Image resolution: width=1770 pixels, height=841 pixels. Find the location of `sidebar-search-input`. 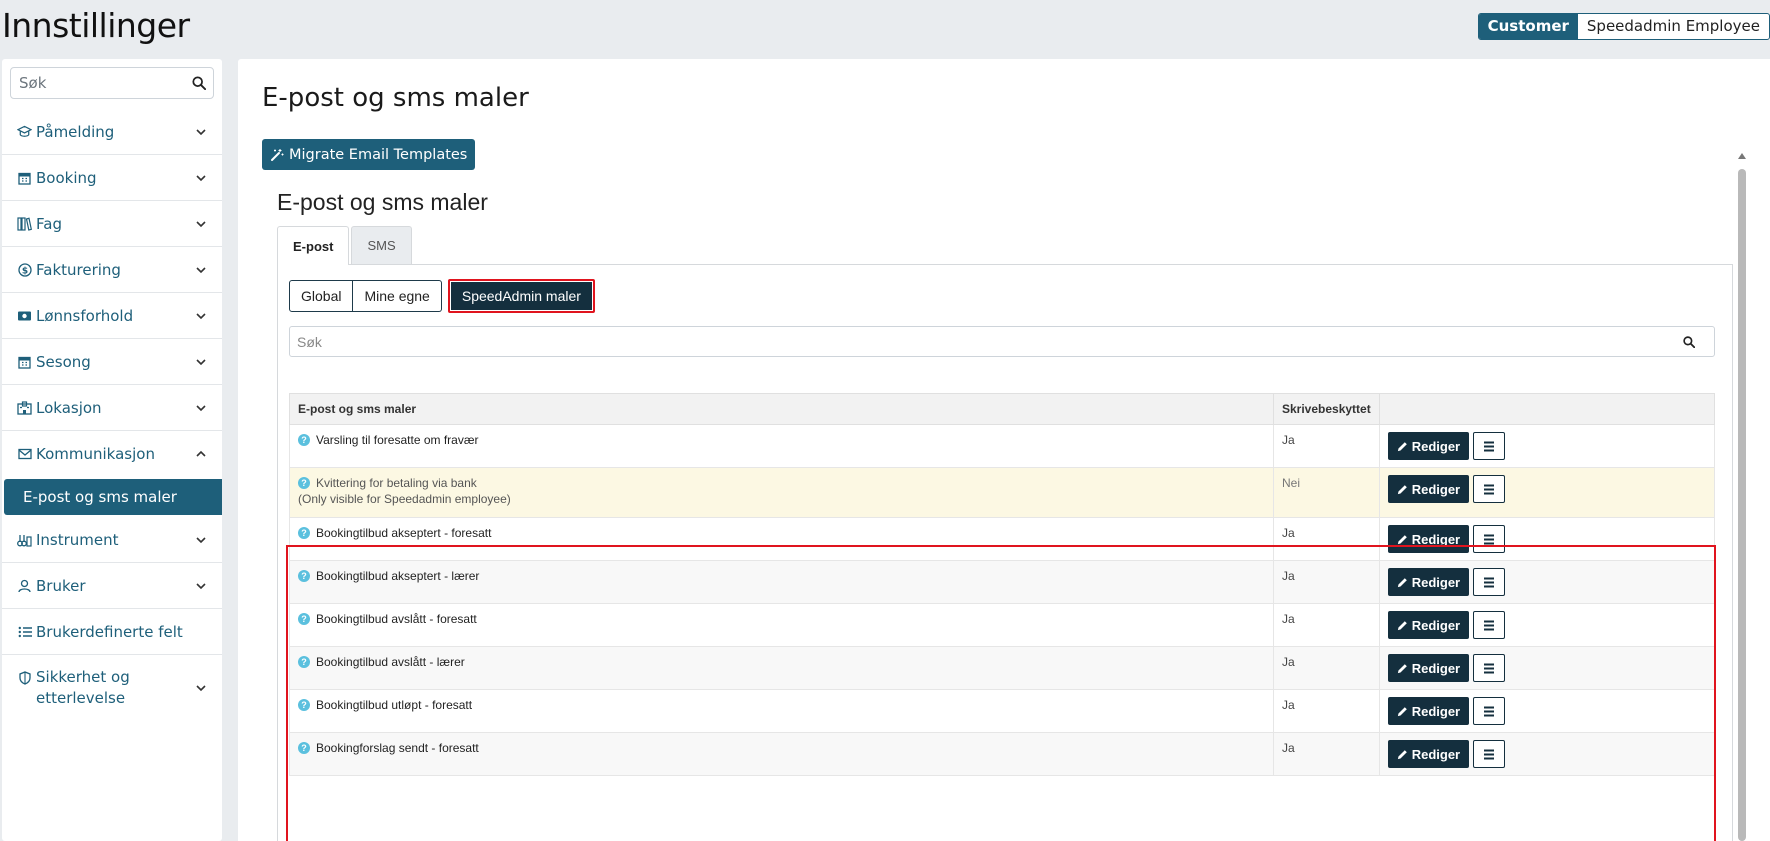

sidebar-search-input is located at coordinates (98, 83).